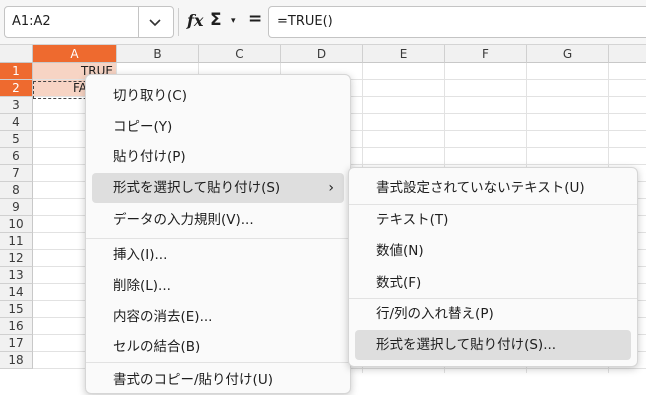  I want to click on submenu-item-formula: 数式(F), so click(493, 283).